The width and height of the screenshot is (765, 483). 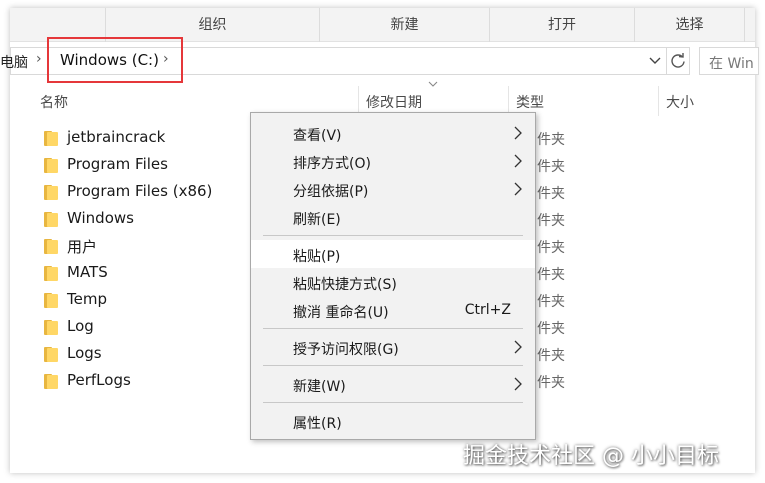 What do you see at coordinates (393, 161) in the screenshot?
I see `menu-item-sort-by: 排序方式(O)` at bounding box center [393, 161].